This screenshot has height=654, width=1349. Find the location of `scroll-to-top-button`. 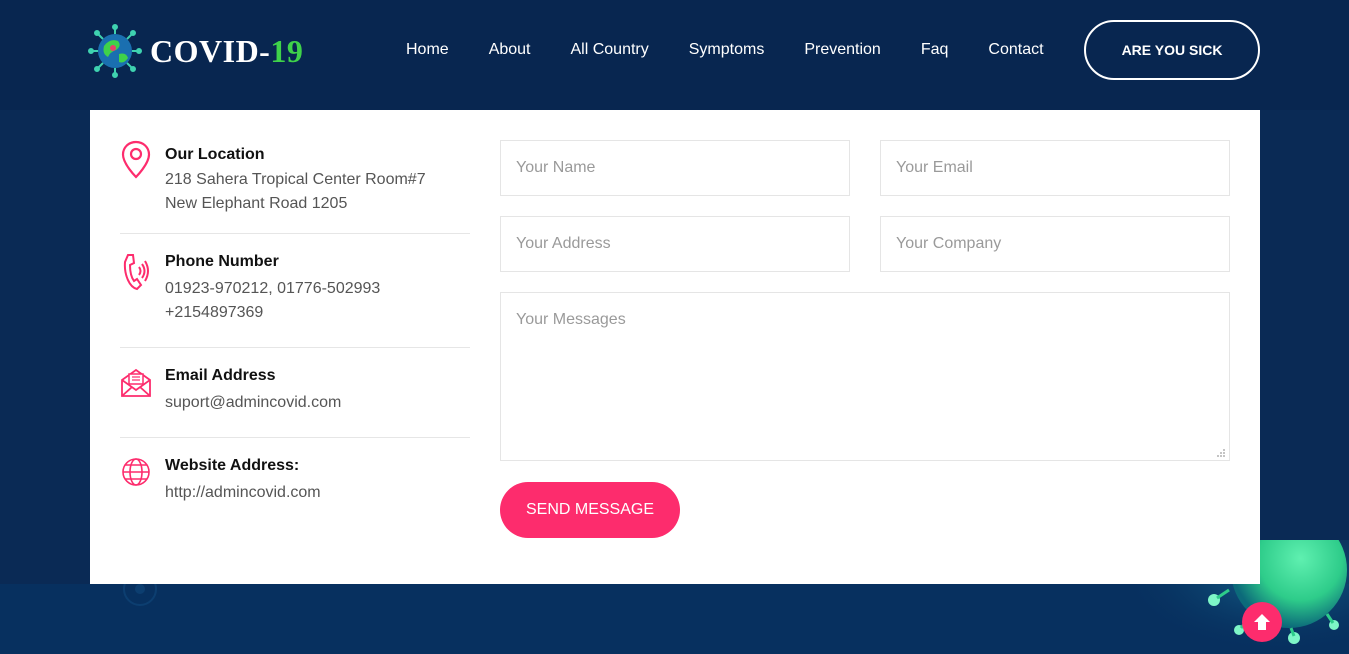

scroll-to-top-button is located at coordinates (1262, 622).